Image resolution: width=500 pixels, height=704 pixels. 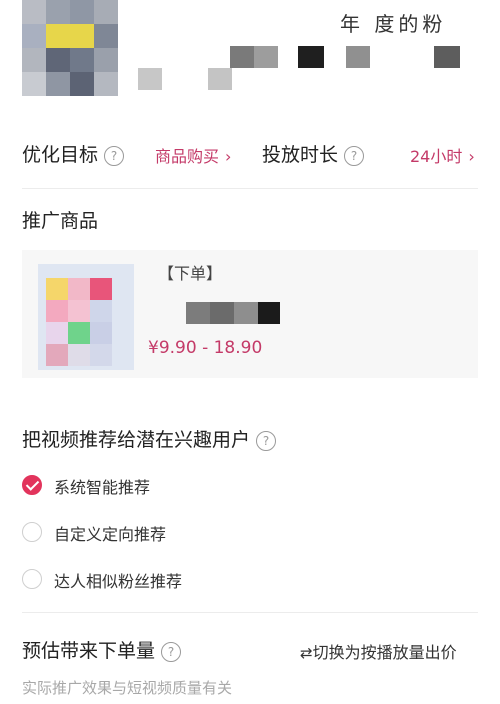 What do you see at coordinates (136, 440) in the screenshot?
I see `audience-title-text: 把视频推荐给潜在兴趣用户` at bounding box center [136, 440].